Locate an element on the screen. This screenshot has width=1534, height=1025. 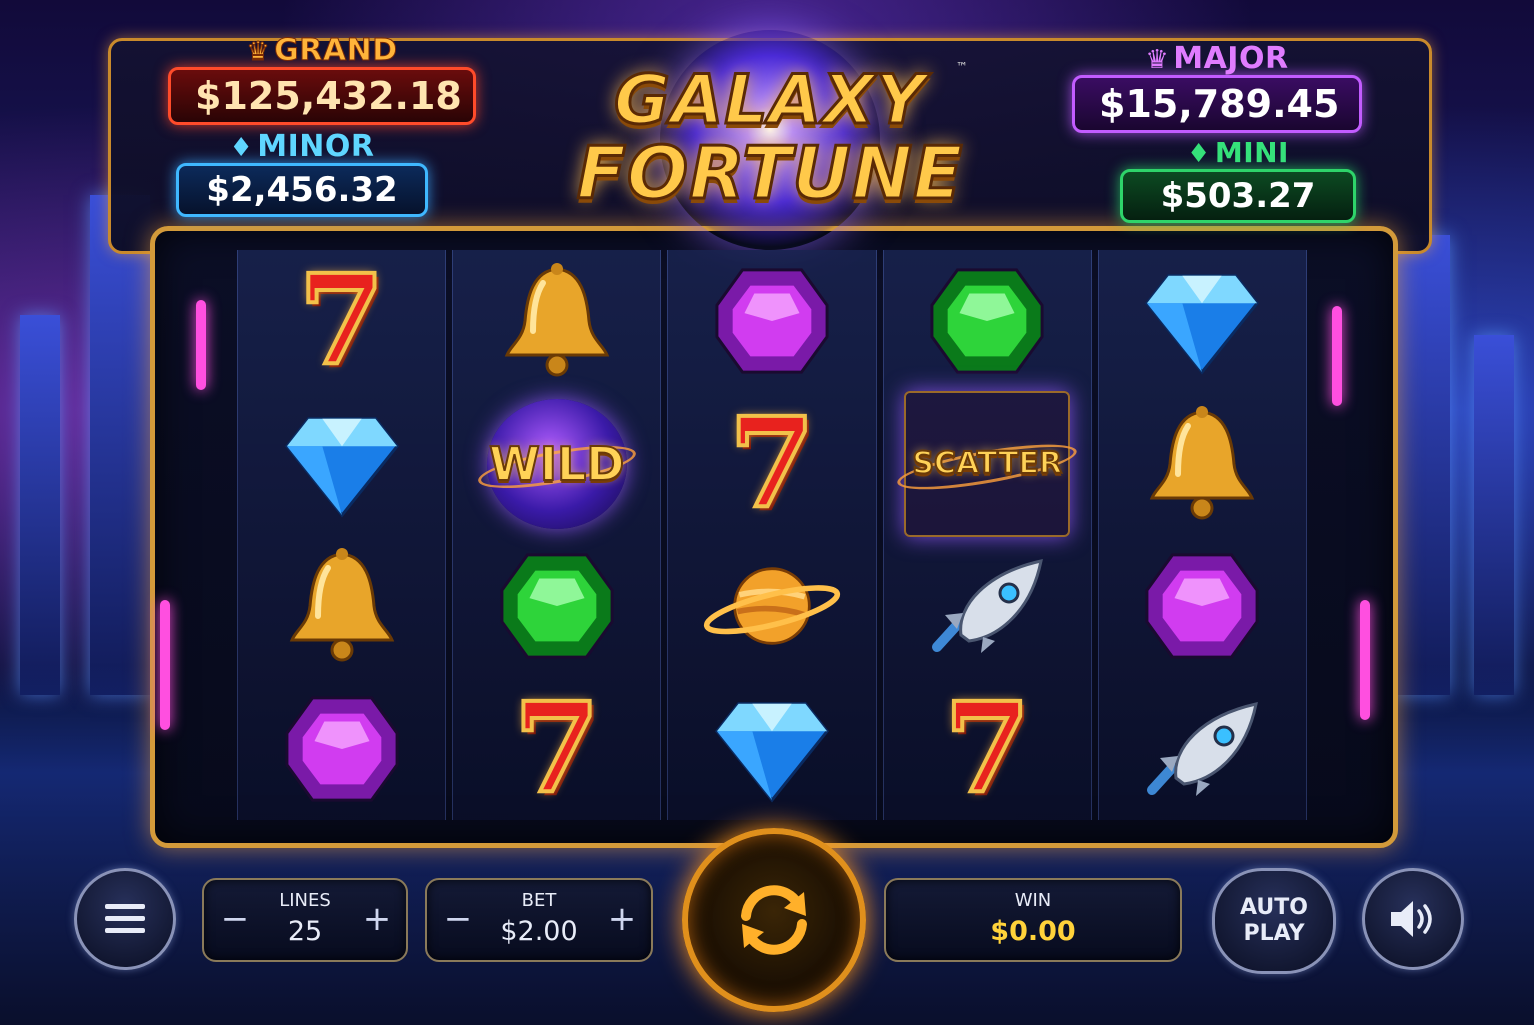
win-label: WIN is located at coordinates (1033, 900).